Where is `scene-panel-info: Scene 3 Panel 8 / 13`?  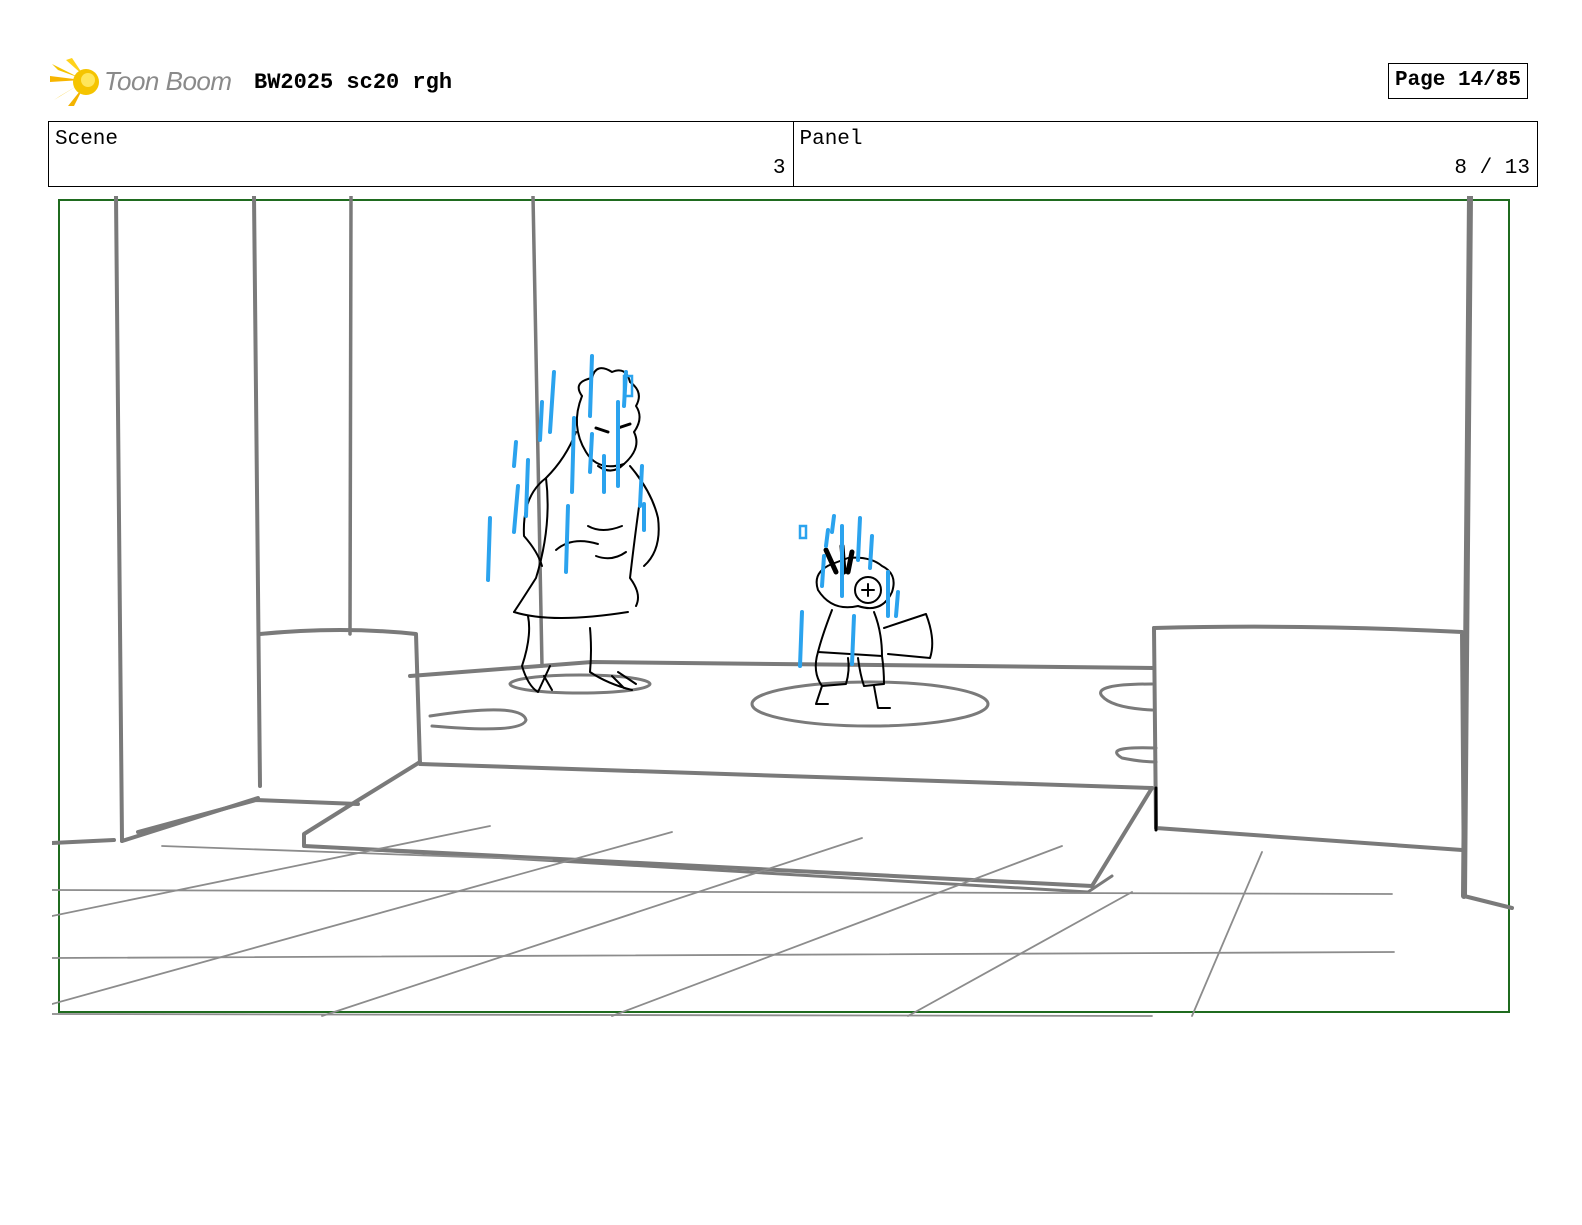
scene-panel-info: Scene 3 Panel 8 / 13 is located at coordinates (793, 154).